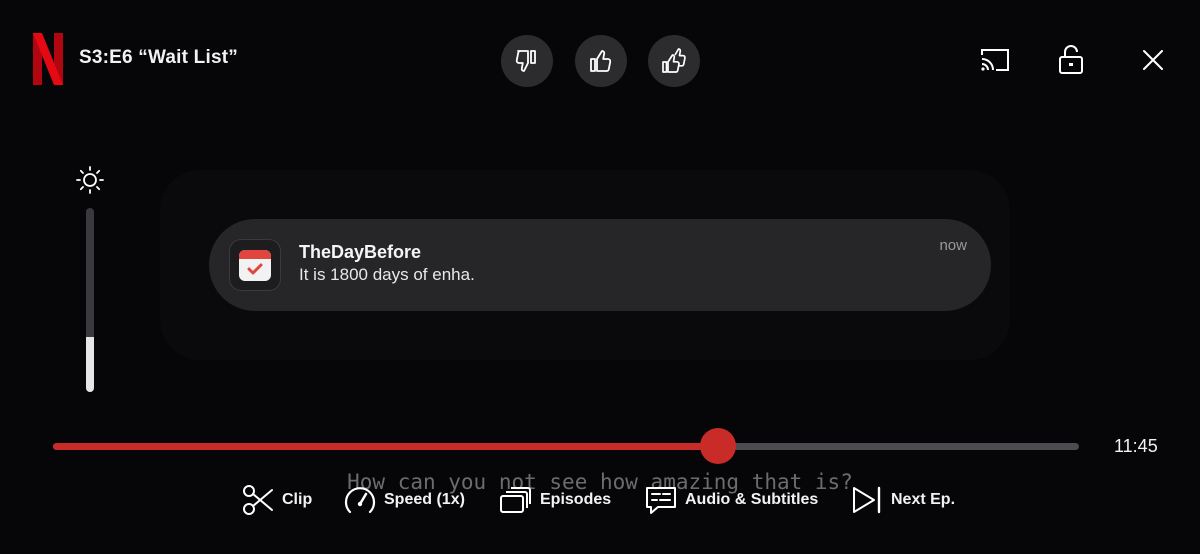 Image resolution: width=1200 pixels, height=554 pixels. I want to click on audio-subtitles-button: Audio & Subtitles, so click(730, 500).